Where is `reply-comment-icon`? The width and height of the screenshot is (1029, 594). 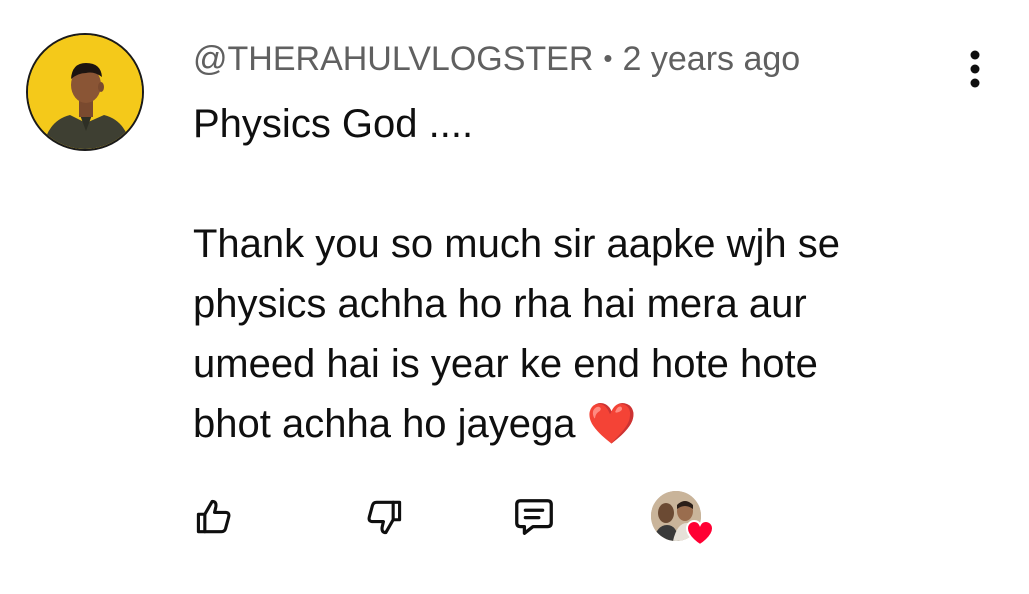 reply-comment-icon is located at coordinates (534, 517).